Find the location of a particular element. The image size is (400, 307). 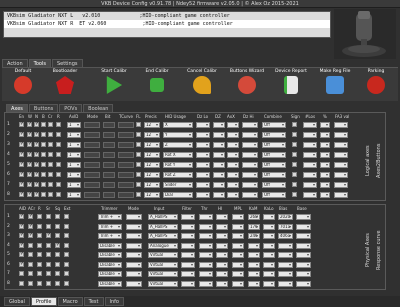

bias-field is located at coordinates (285, 264).